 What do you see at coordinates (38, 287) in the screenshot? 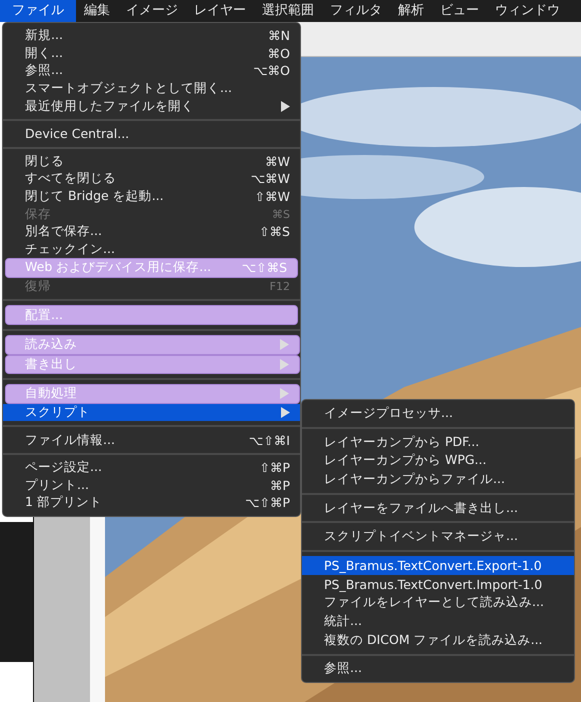
I see `menu-item-label: 復帰` at bounding box center [38, 287].